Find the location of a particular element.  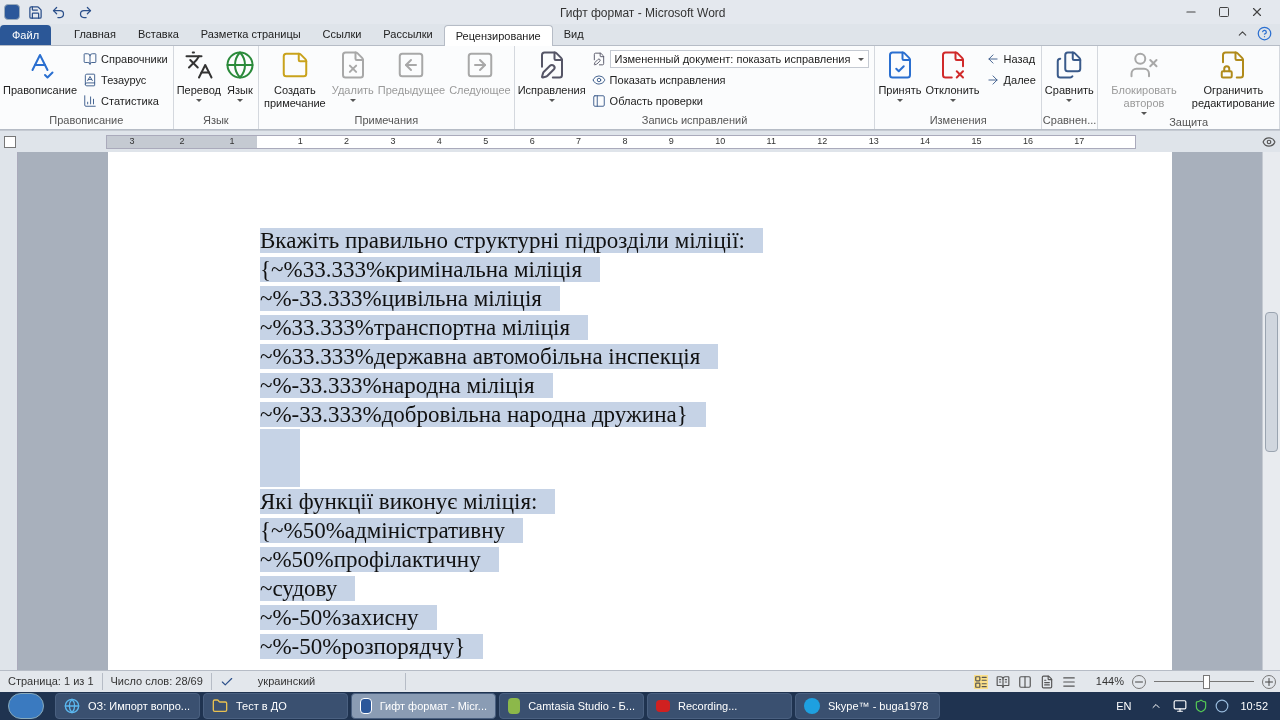

ribbon-small-button: Назад is located at coordinates (1010, 59).